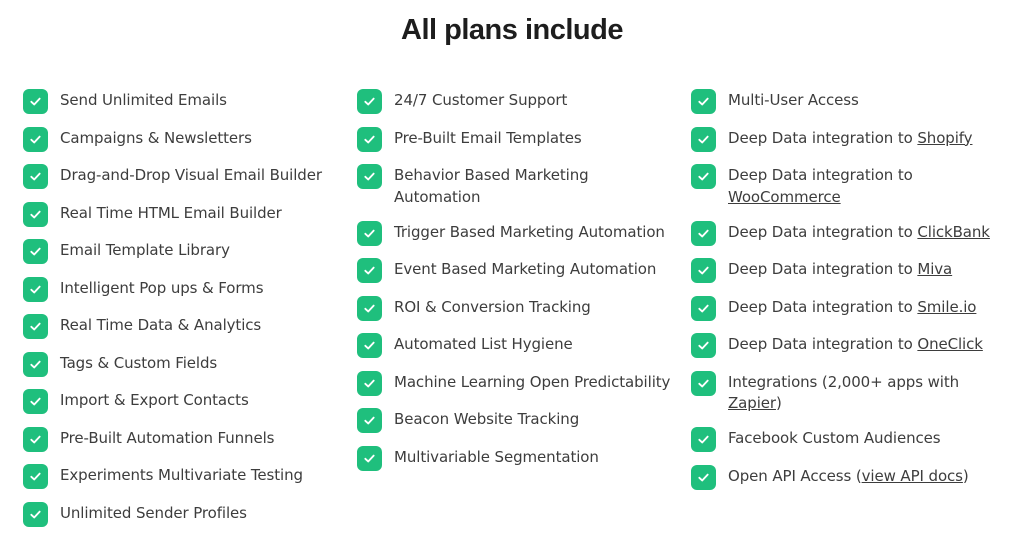 This screenshot has height=539, width=1024. I want to click on feature-item: Deep Data integration to WooCommerce, so click(851, 186).